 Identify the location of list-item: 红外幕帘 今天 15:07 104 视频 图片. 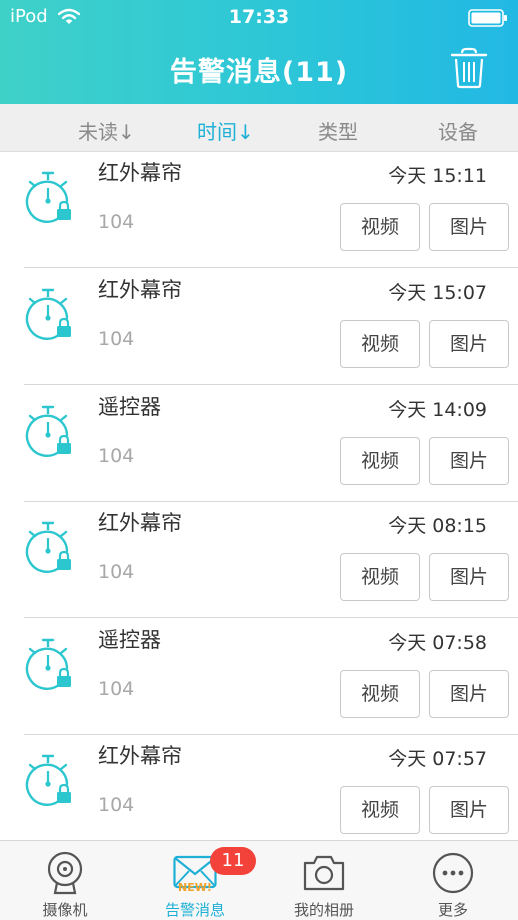
(259, 326).